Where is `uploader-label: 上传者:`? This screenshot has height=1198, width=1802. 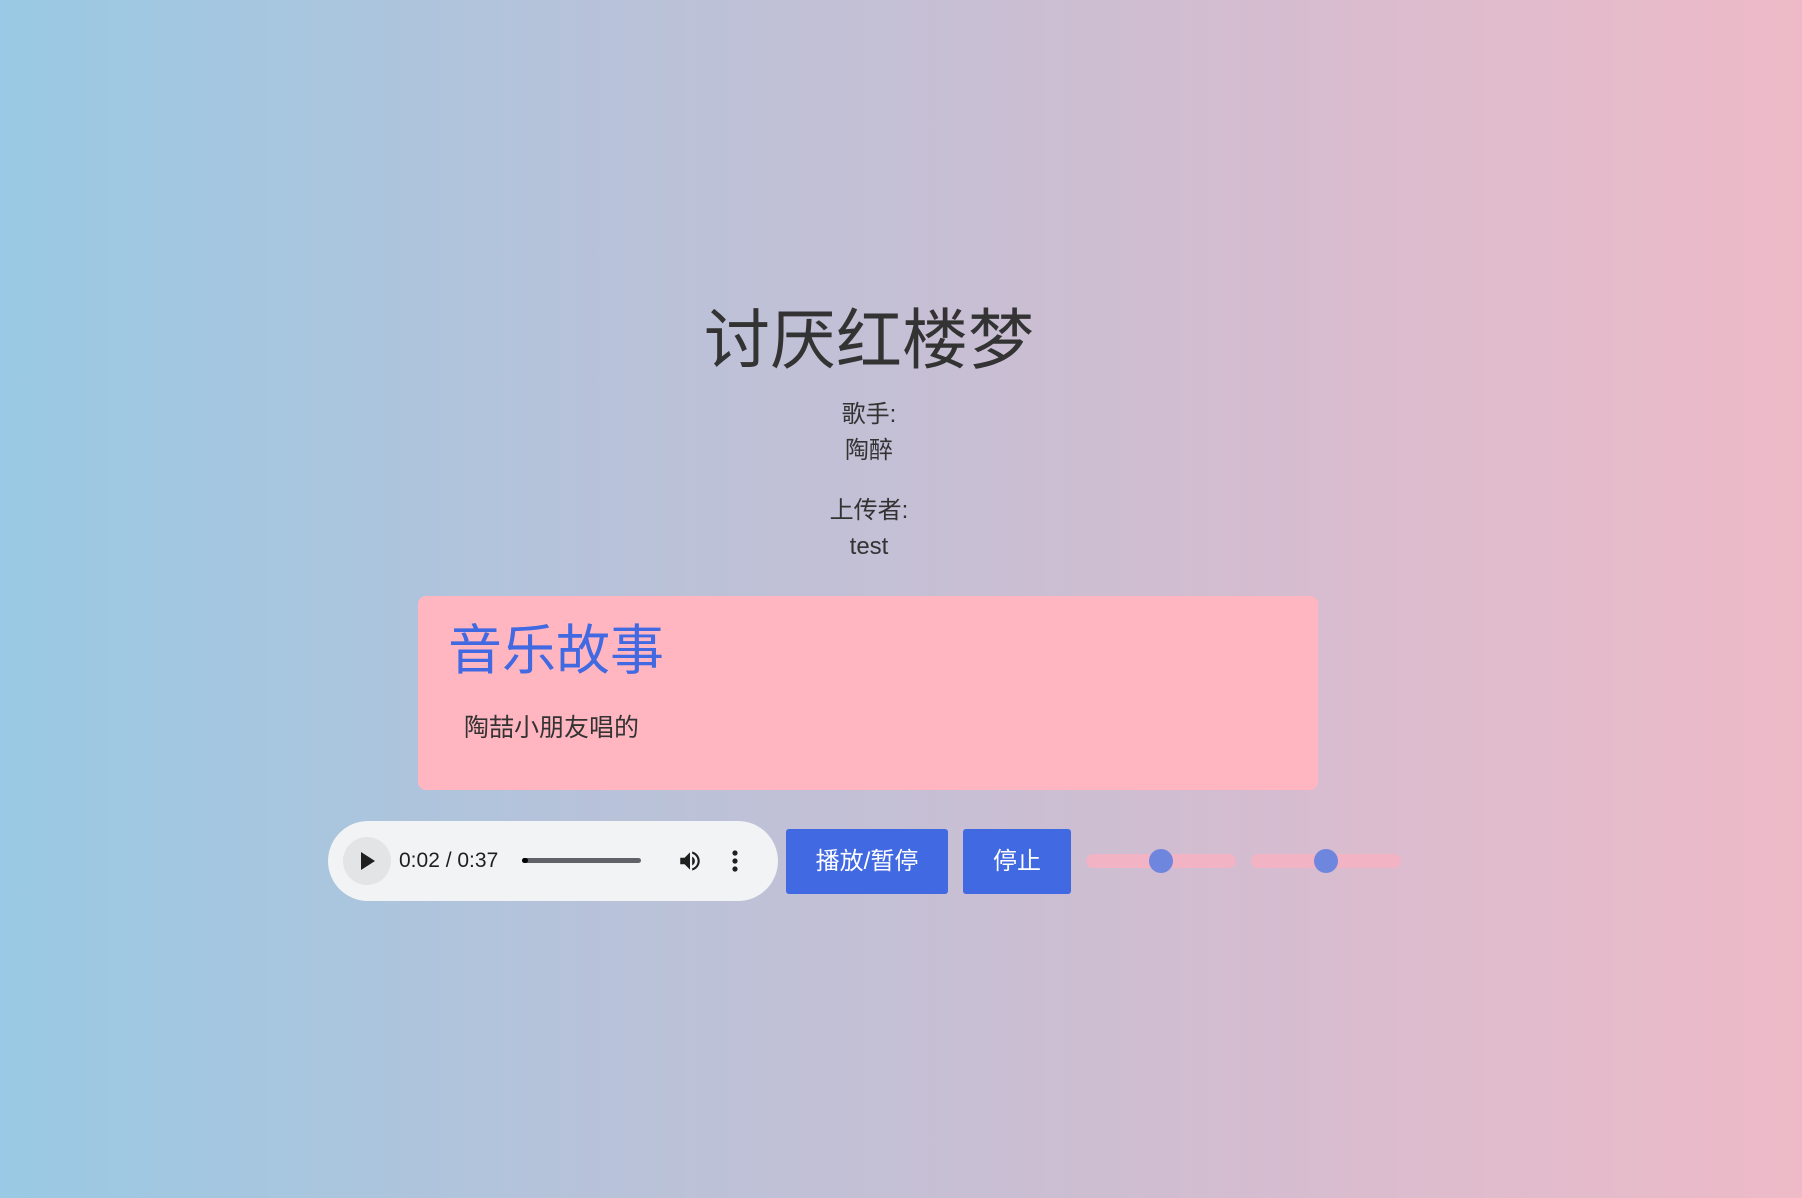 uploader-label: 上传者: is located at coordinates (869, 510).